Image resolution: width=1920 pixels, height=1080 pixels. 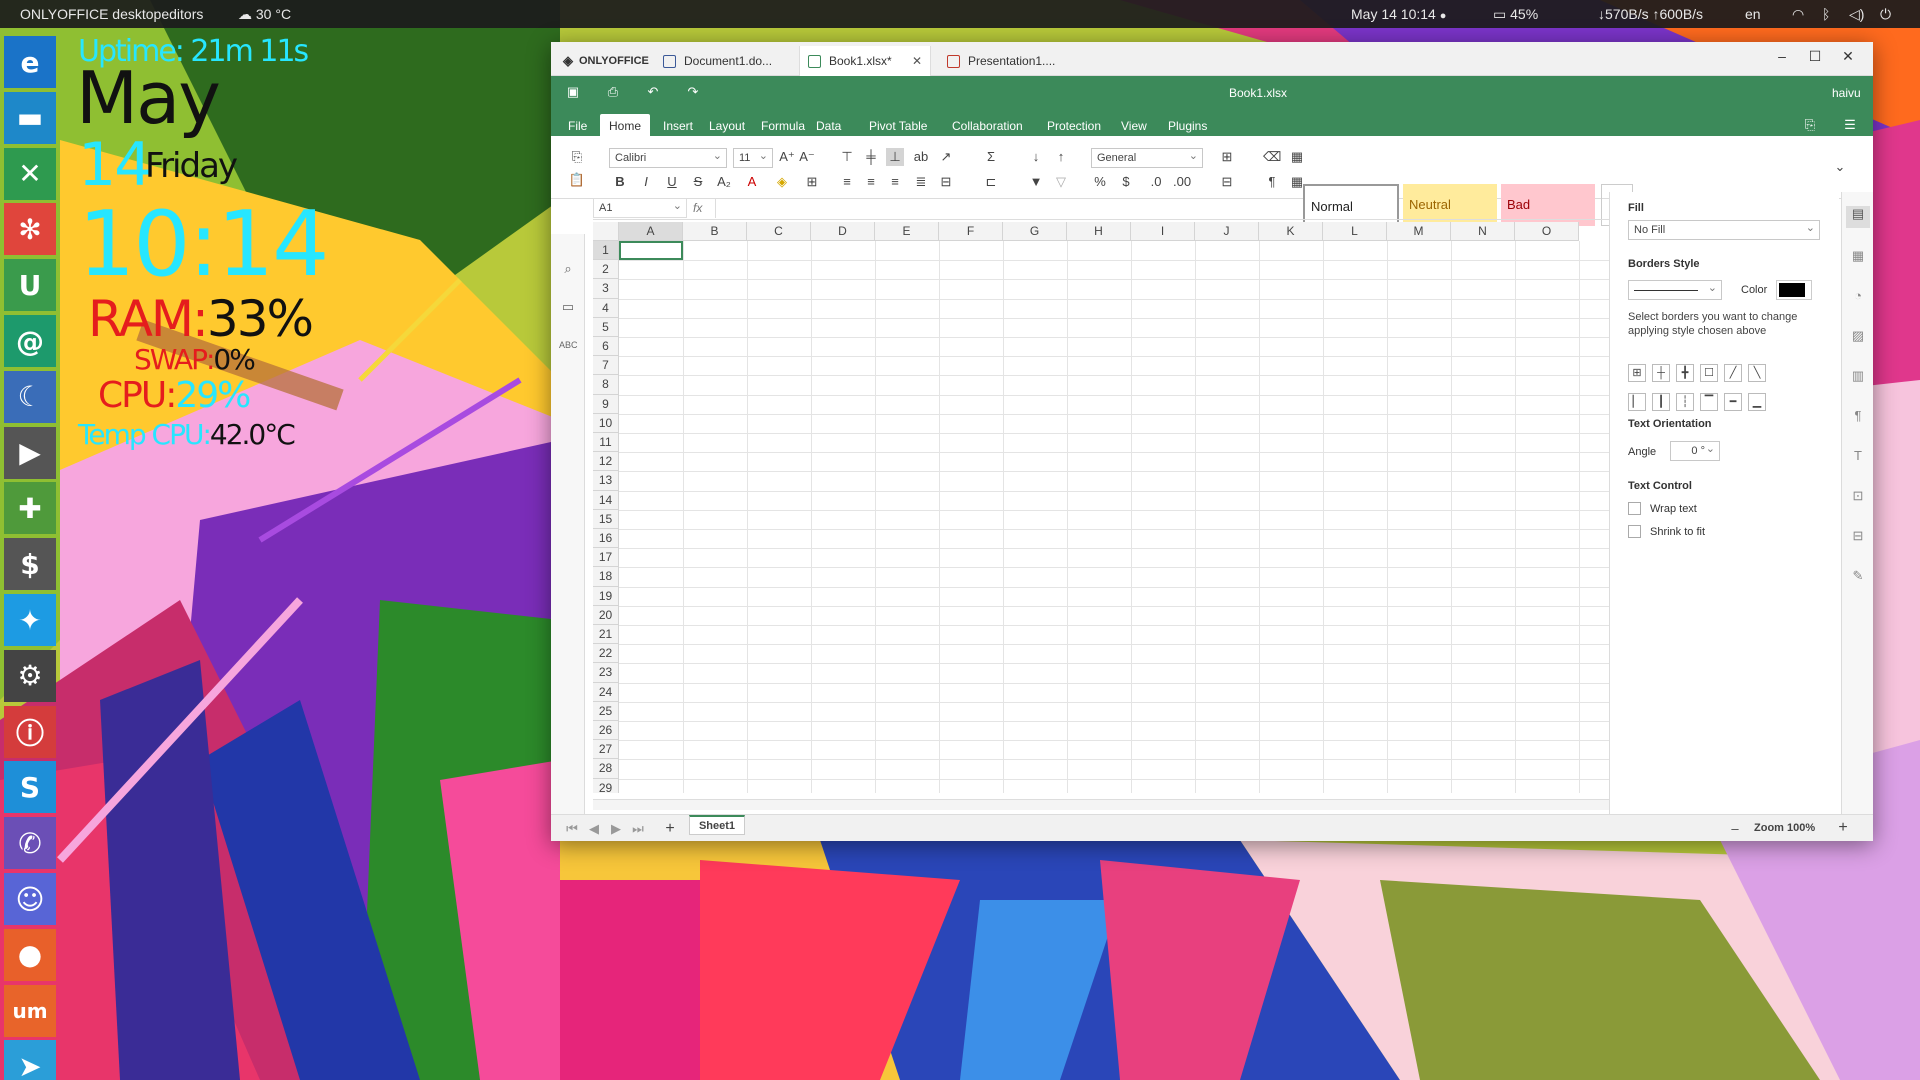 I want to click on row-header: 19, so click(x=606, y=596).